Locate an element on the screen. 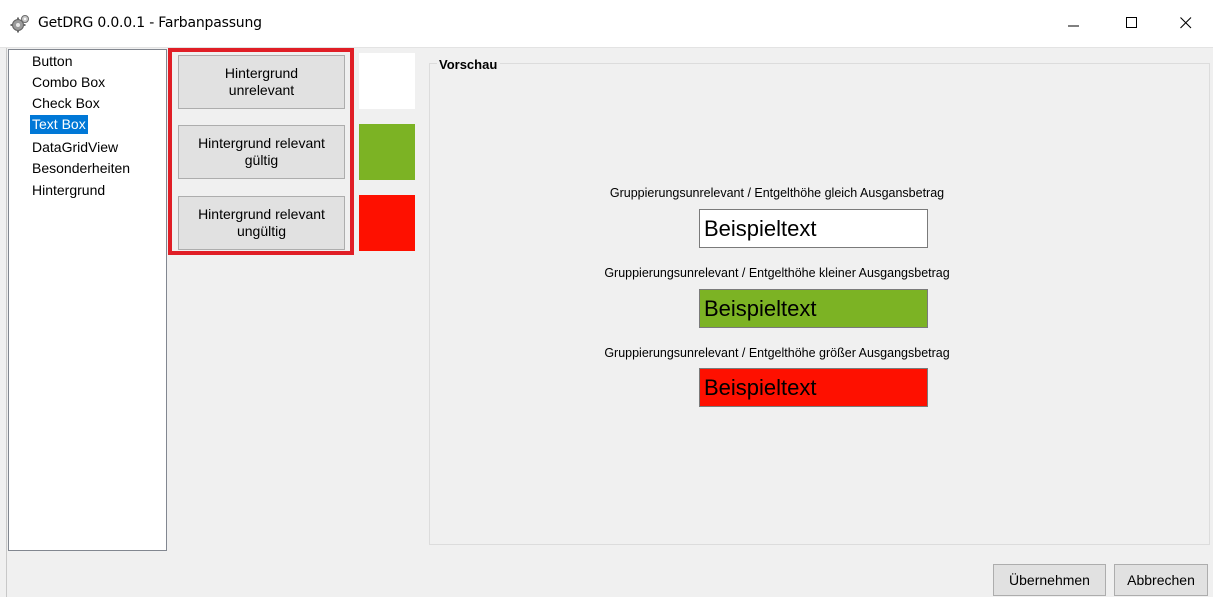  apply-button: Übernehmen is located at coordinates (1049, 580).